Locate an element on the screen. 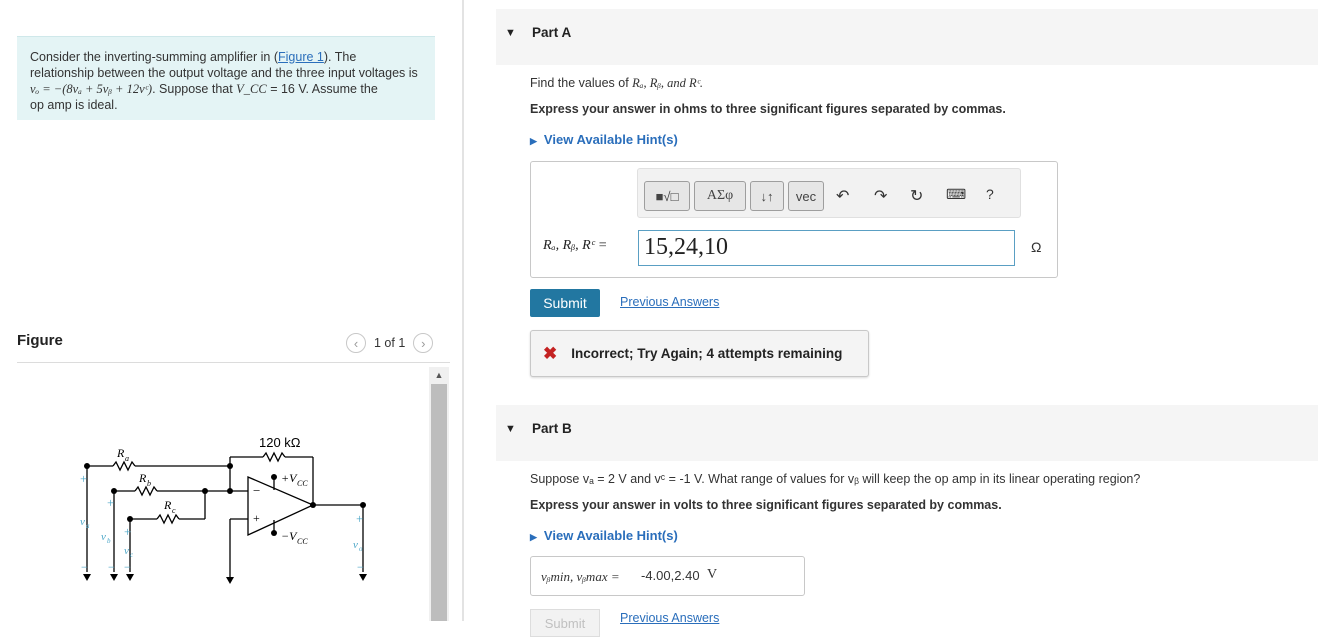  problem-line-4: op amp is ideal. is located at coordinates (74, 105).